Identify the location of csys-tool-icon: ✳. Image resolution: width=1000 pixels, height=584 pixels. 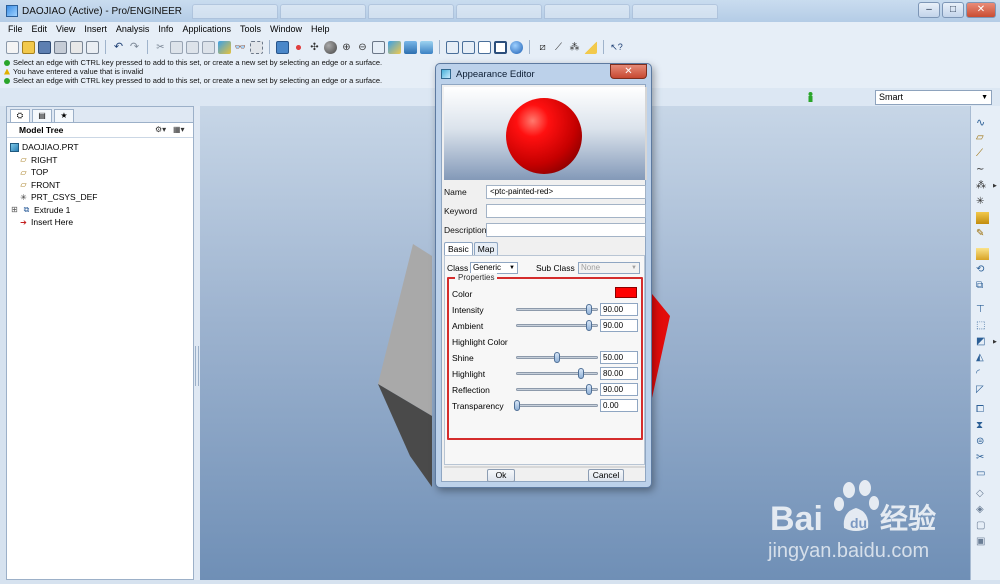
(982, 202).